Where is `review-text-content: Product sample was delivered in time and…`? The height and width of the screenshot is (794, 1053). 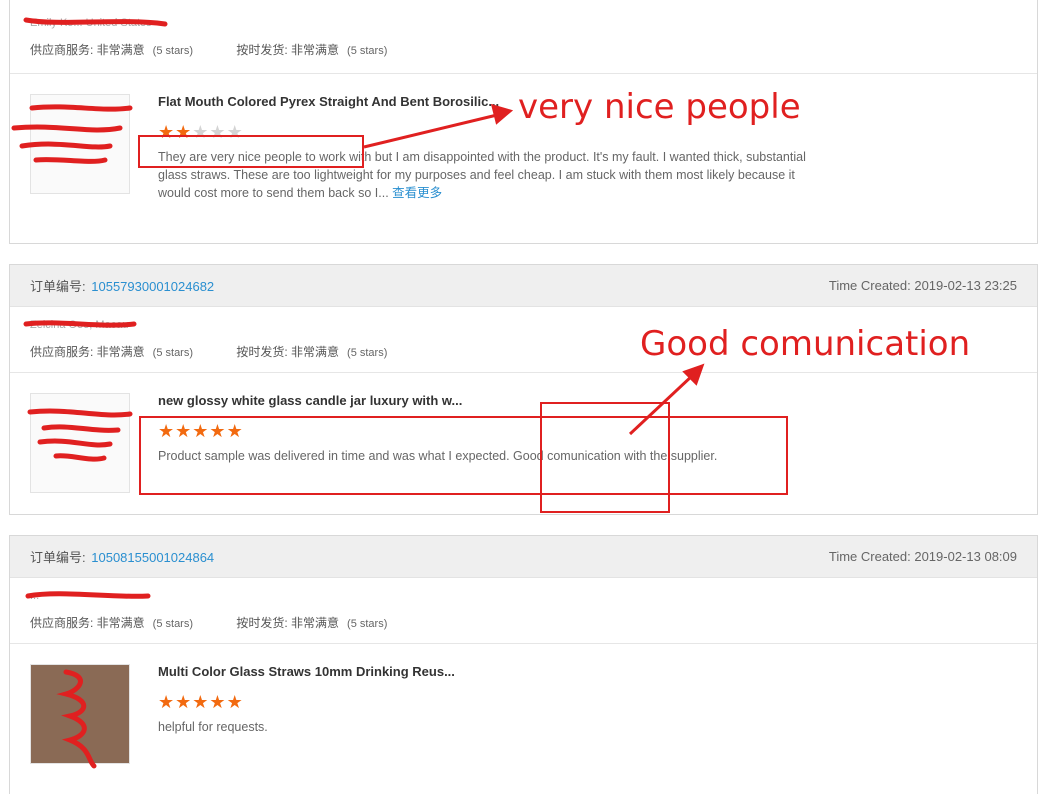 review-text-content: Product sample was delivered in time and… is located at coordinates (438, 456).